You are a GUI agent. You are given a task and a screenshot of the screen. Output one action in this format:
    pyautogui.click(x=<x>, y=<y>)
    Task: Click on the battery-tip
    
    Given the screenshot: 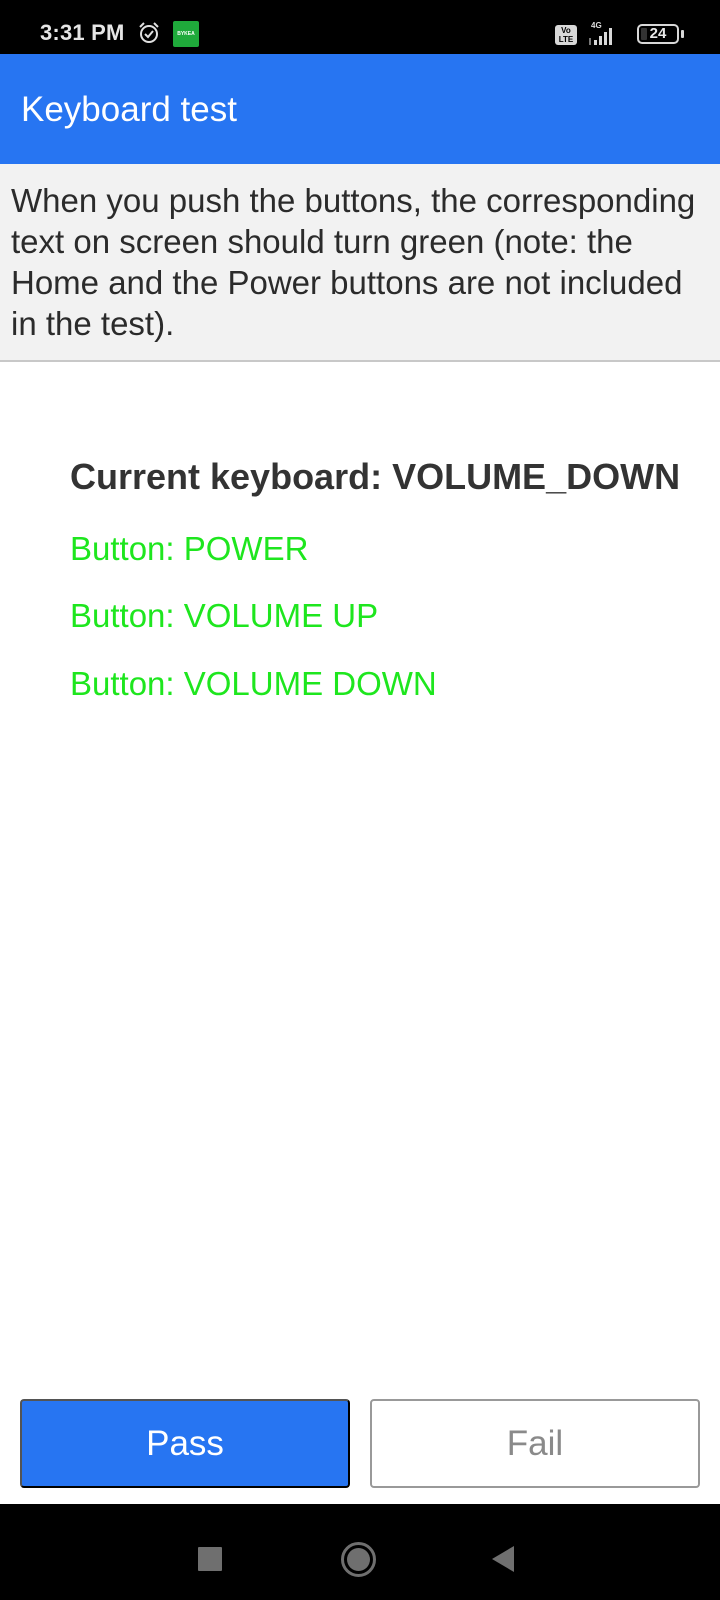 What is the action you would take?
    pyautogui.click(x=682, y=34)
    